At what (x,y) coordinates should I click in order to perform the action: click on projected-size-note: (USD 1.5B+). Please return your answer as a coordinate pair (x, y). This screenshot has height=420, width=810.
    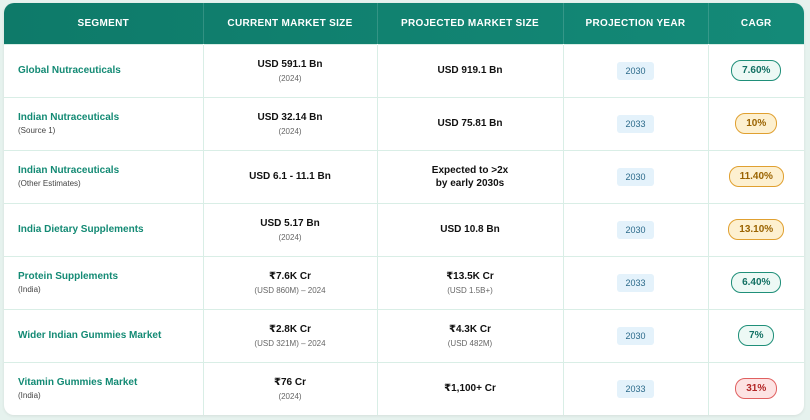
    Looking at the image, I should click on (470, 290).